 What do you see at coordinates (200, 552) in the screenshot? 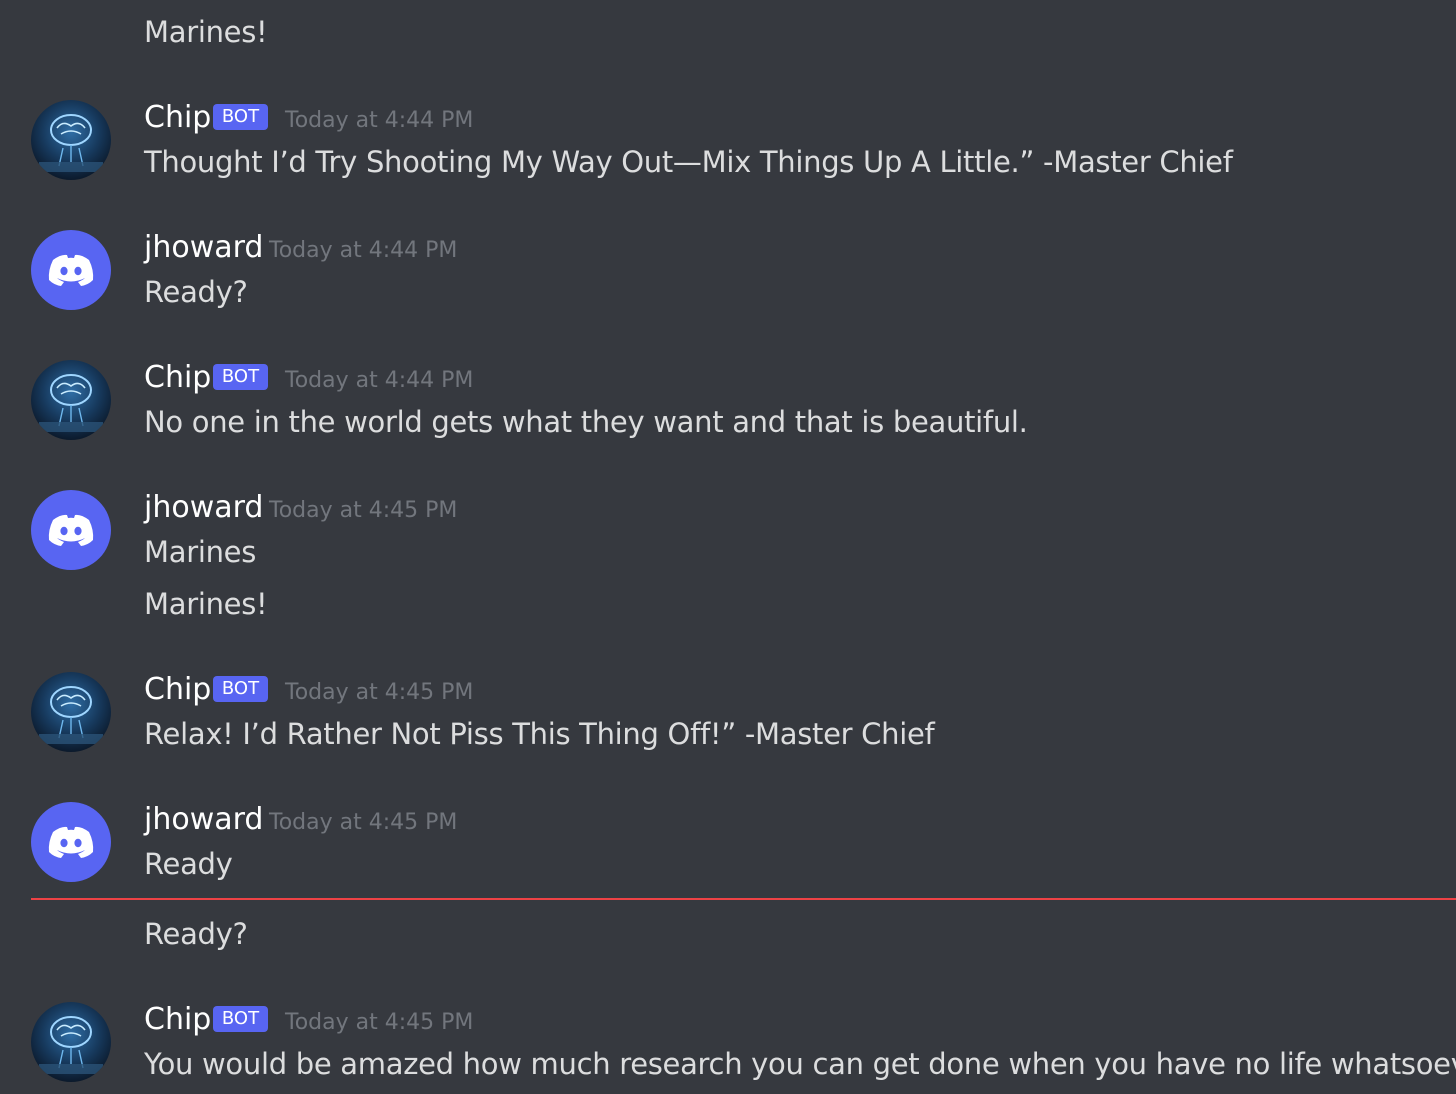
I see `message-text: Marines` at bounding box center [200, 552].